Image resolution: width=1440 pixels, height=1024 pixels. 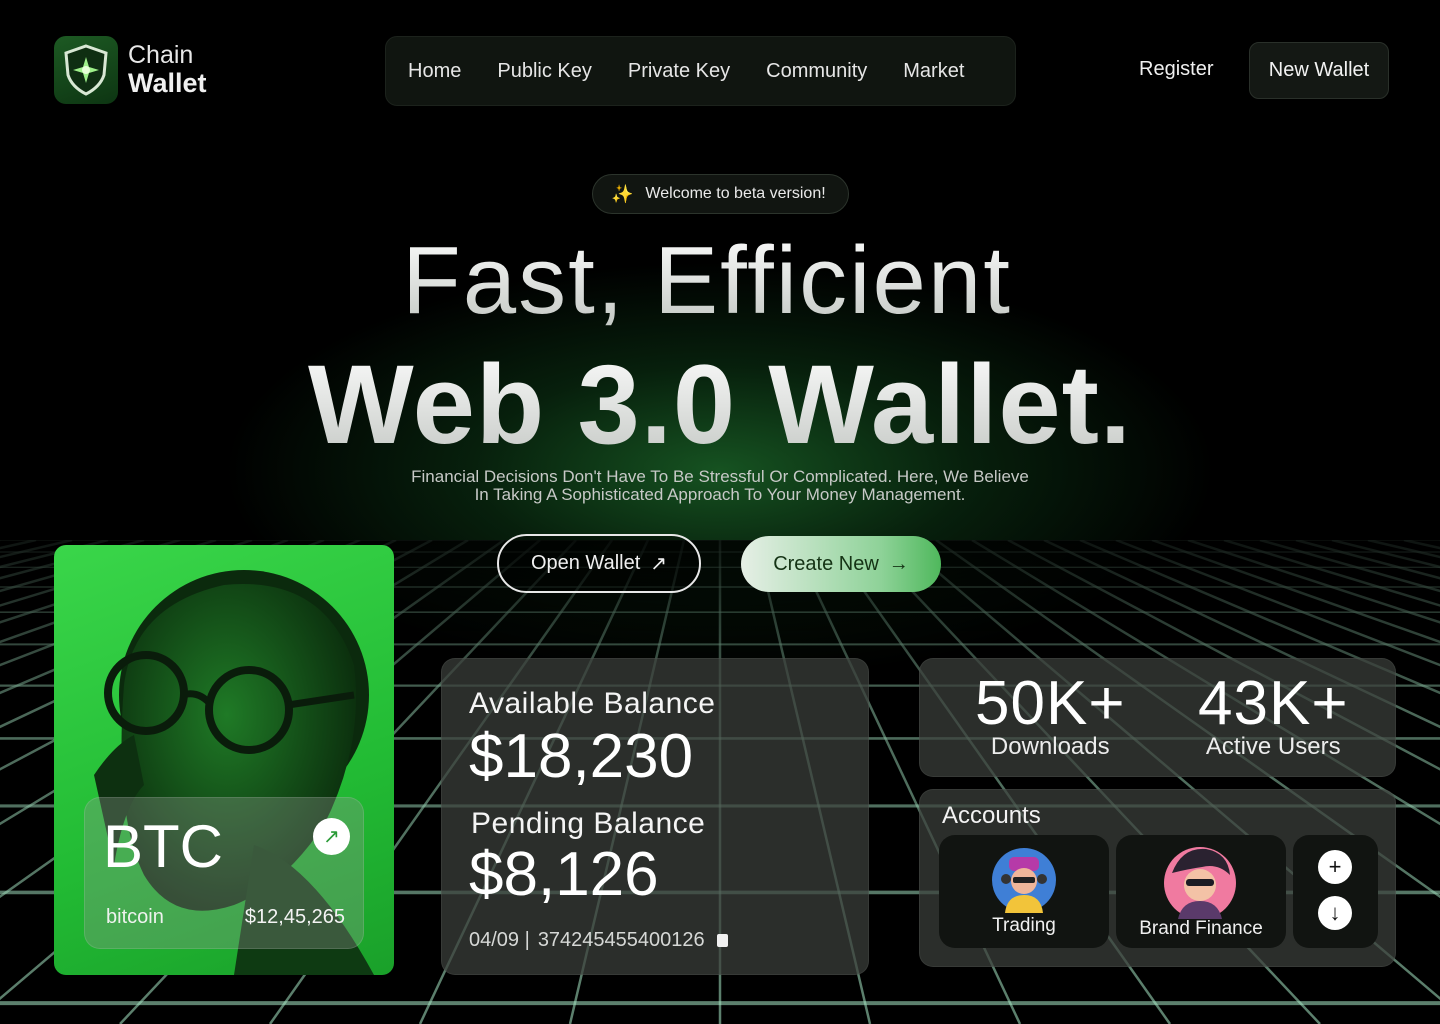 I want to click on account-label: Brand Finance, so click(x=1201, y=928).